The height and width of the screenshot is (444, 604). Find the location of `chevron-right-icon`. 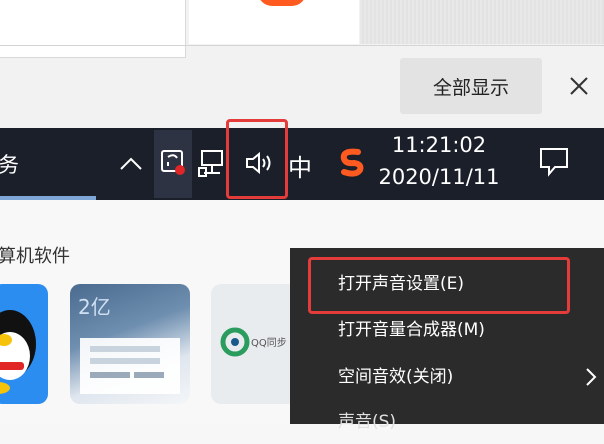

chevron-right-icon is located at coordinates (591, 377).